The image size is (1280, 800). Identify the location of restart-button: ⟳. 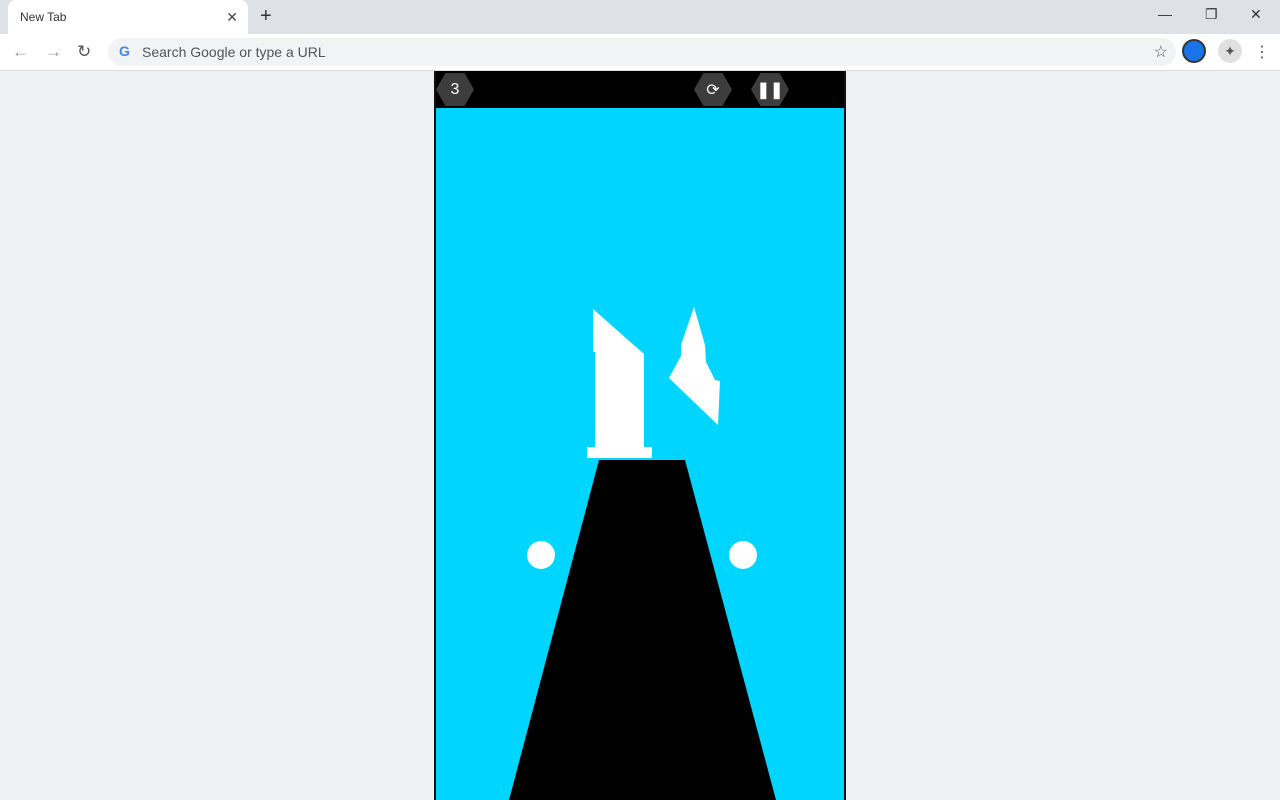
(713, 89).